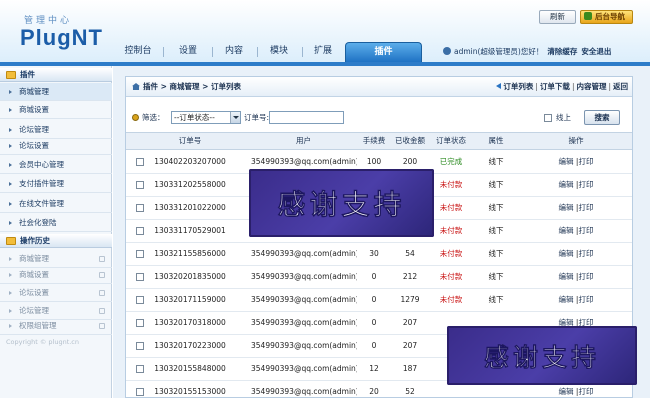  What do you see at coordinates (591, 86) in the screenshot?
I see `content-manage-link: 内容管理` at bounding box center [591, 86].